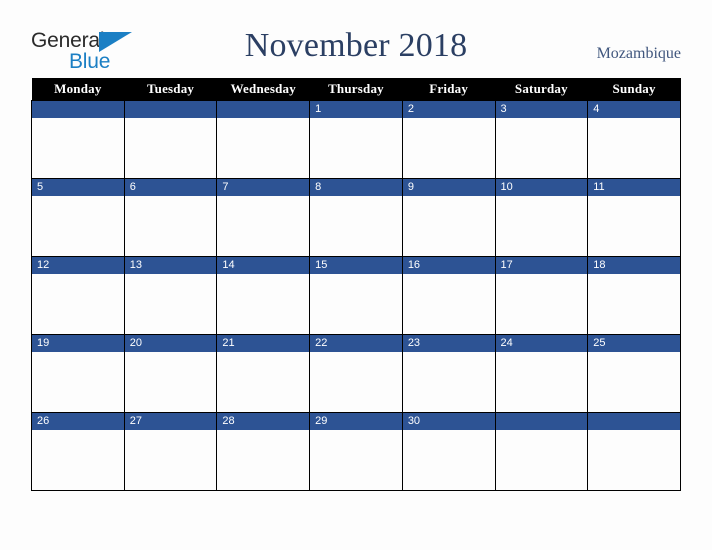 This screenshot has height=550, width=712. I want to click on day-number: 21, so click(263, 343).